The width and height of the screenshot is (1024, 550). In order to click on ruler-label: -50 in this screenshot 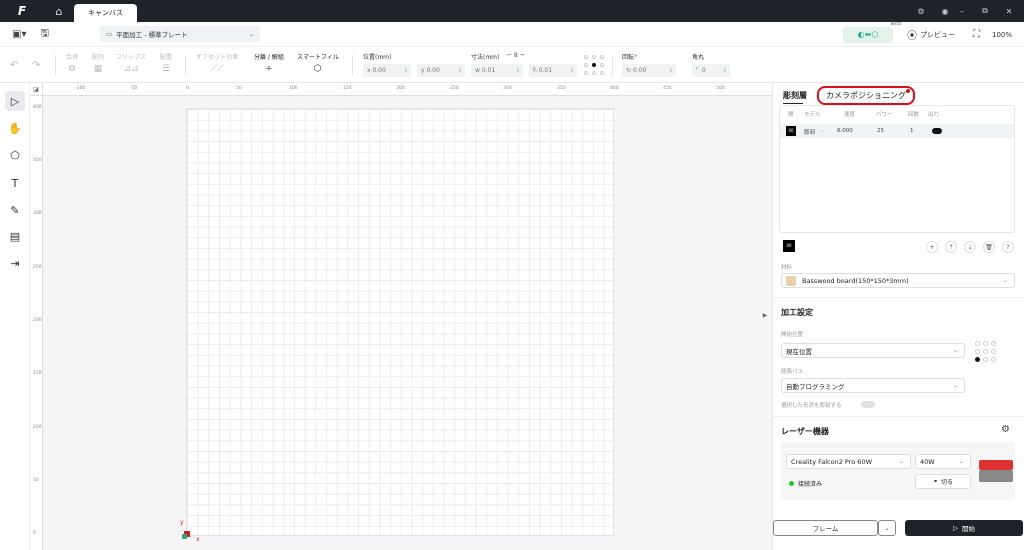, I will do `click(134, 88)`.